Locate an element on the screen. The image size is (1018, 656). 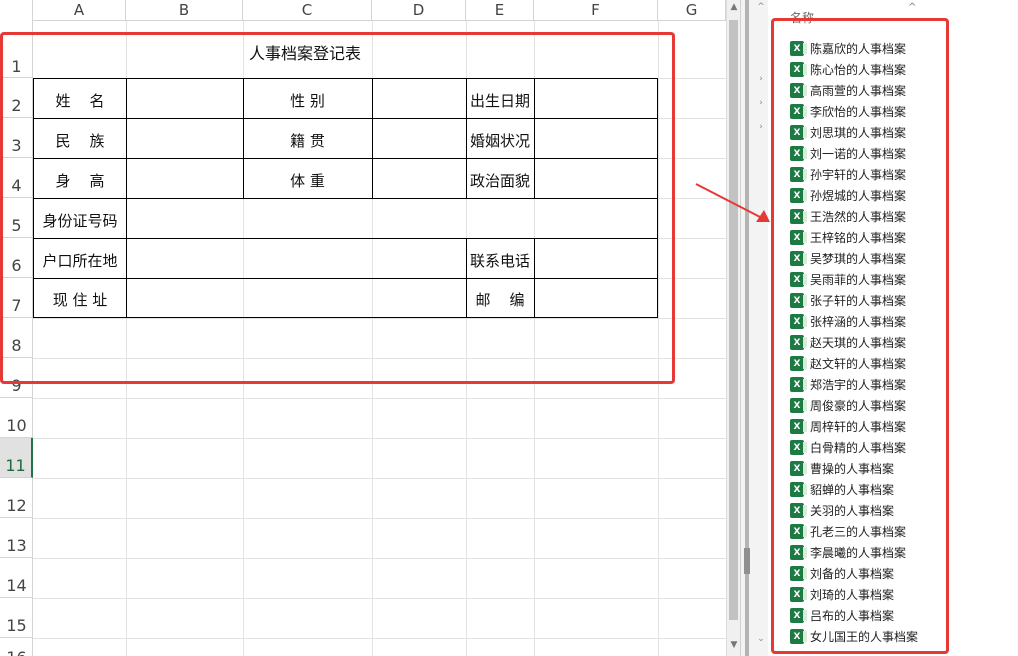
column-header-bar: A B C D E F G is located at coordinates (370, 10).